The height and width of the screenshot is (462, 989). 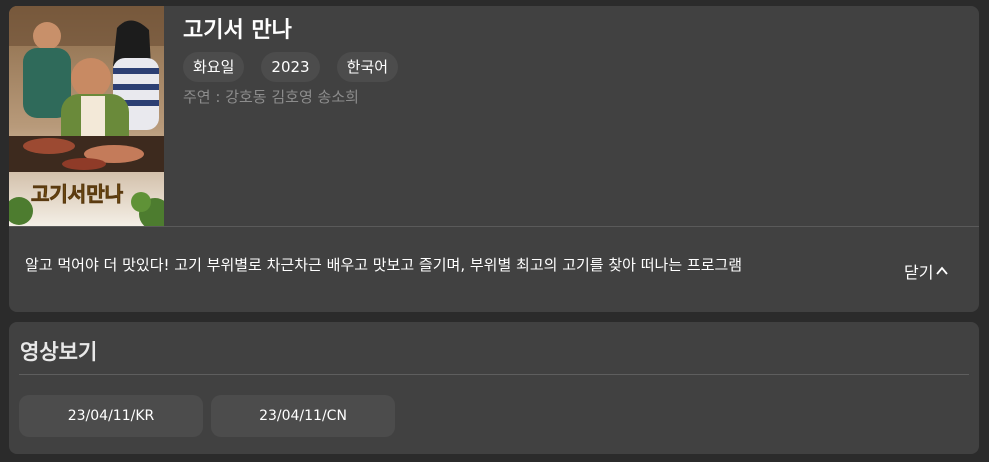 What do you see at coordinates (214, 67) in the screenshot?
I see `tag-day: 화요일` at bounding box center [214, 67].